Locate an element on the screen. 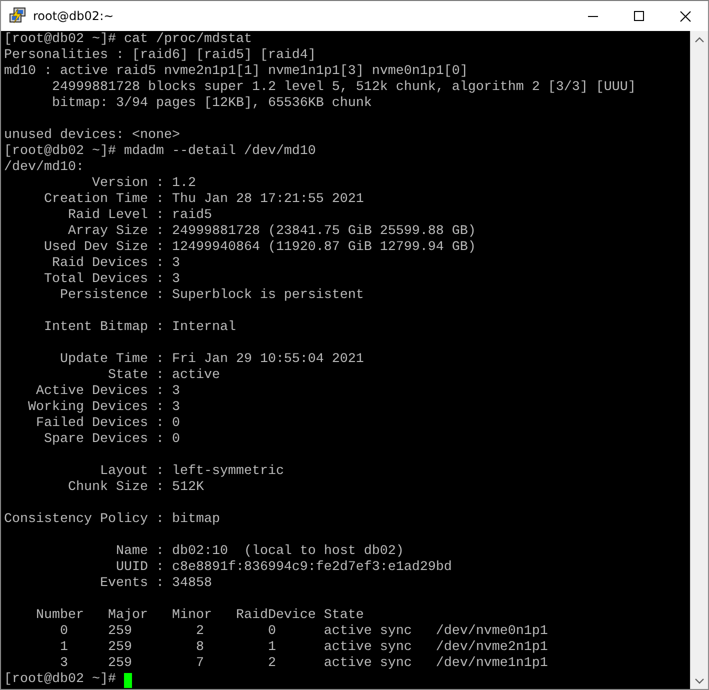 The width and height of the screenshot is (709, 690). terminal-line: Version : 1.2 is located at coordinates (143, 184).